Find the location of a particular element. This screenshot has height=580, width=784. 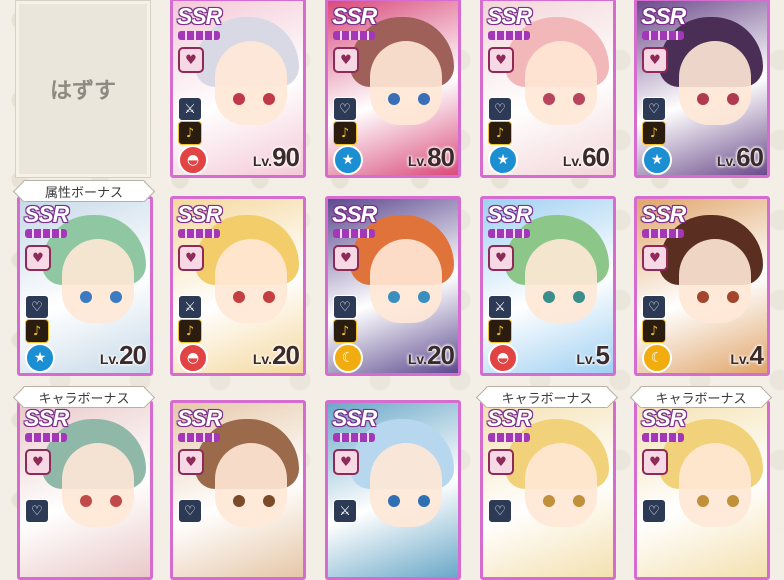

character-card: SSR ♥ ⚔ ♪ ◓ Lv.20 is located at coordinates (238, 286).